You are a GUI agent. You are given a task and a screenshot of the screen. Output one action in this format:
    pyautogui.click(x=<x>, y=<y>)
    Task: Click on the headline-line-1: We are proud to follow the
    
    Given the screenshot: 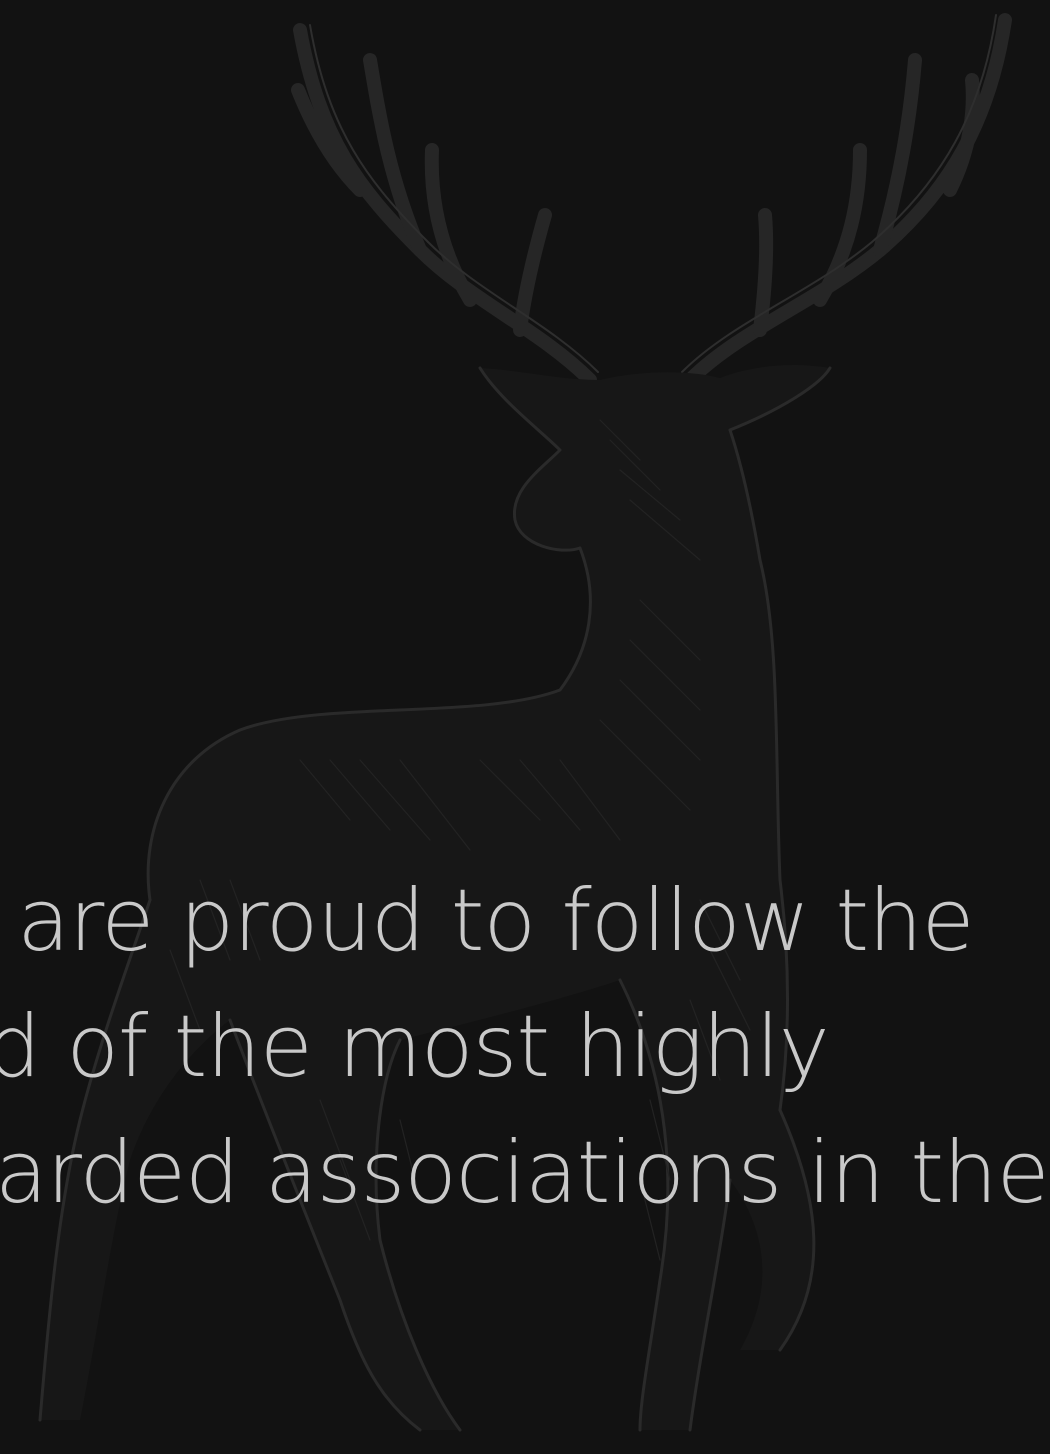 What is the action you would take?
    pyautogui.click(x=487, y=921)
    